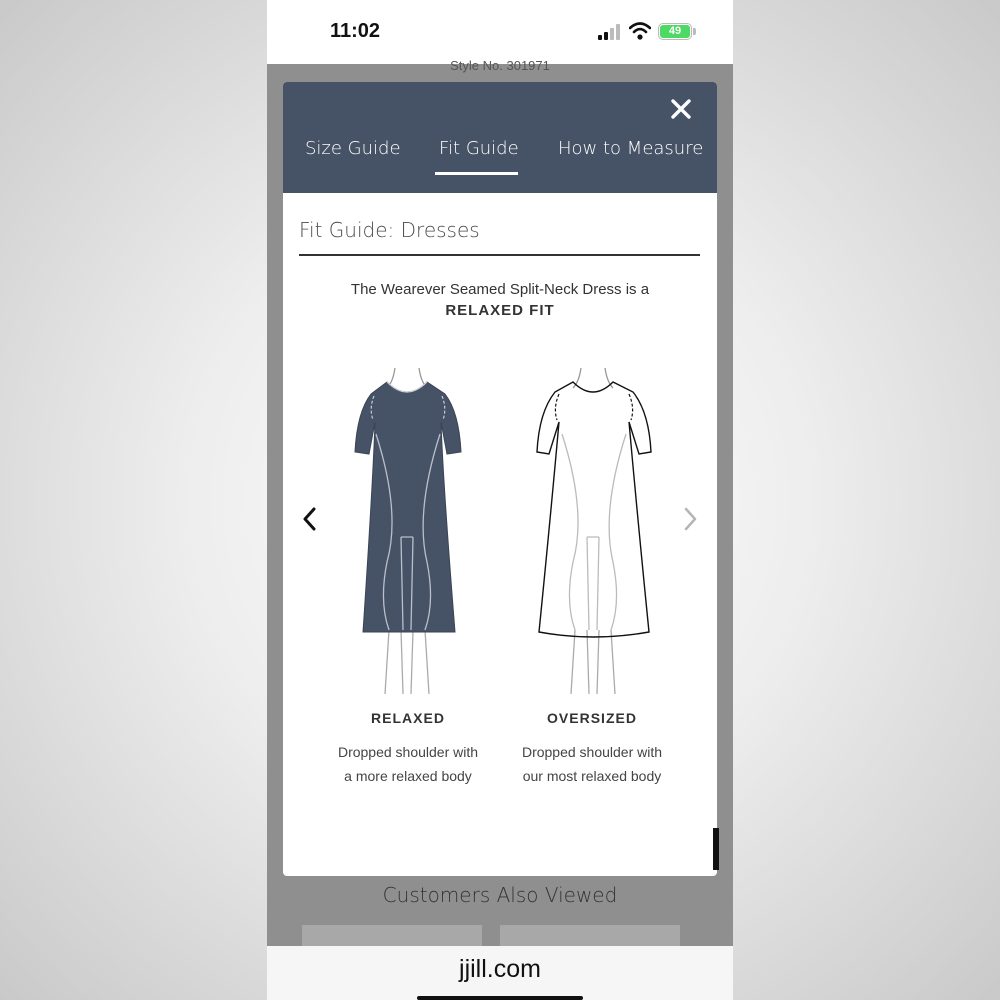 Image resolution: width=1000 pixels, height=1000 pixels. Describe the element at coordinates (690, 519) in the screenshot. I see `chevron-right-icon` at that location.